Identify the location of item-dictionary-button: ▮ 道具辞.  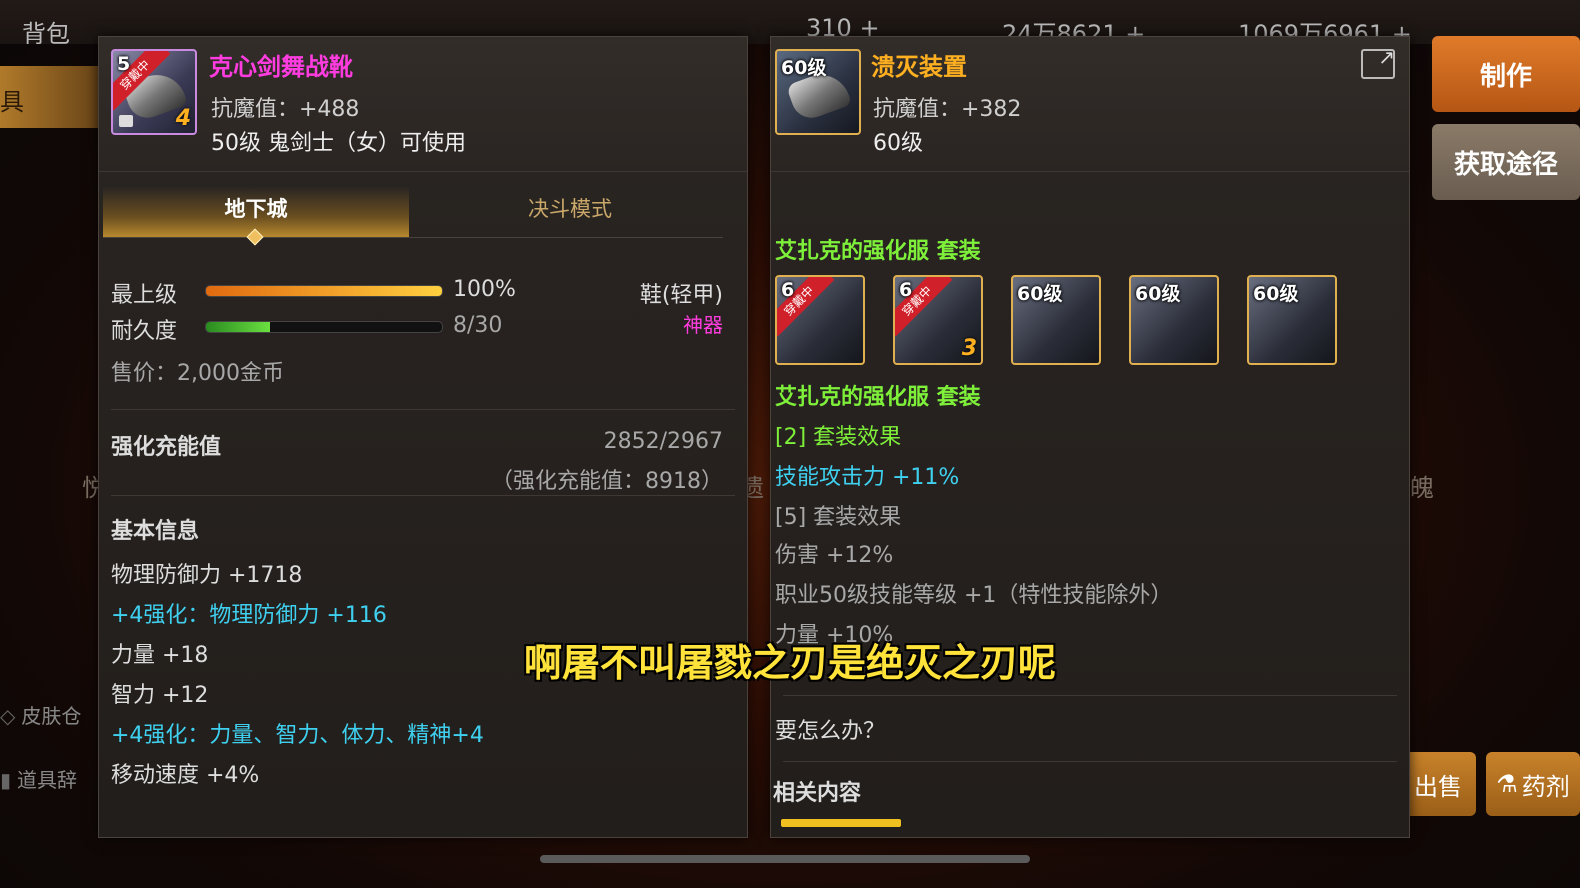
(49, 784).